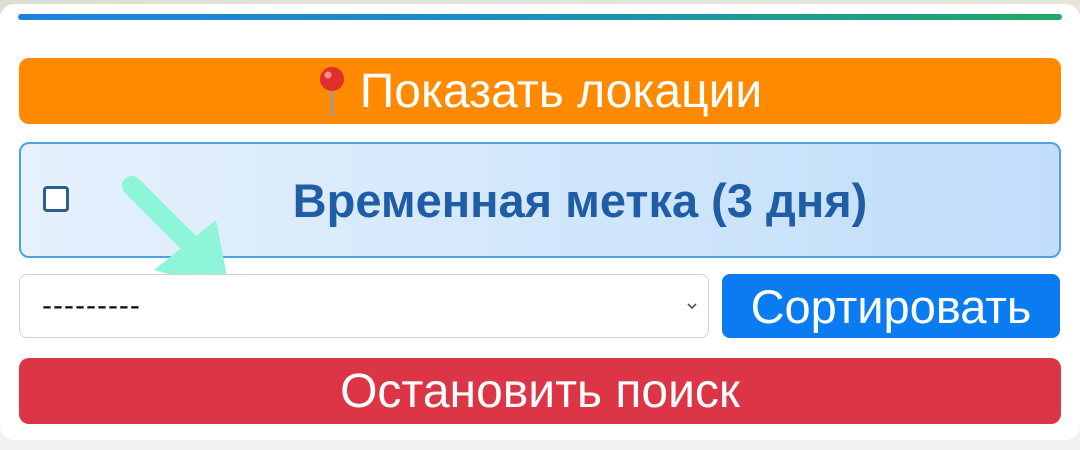  What do you see at coordinates (692, 306) in the screenshot?
I see `chevron-down-icon` at bounding box center [692, 306].